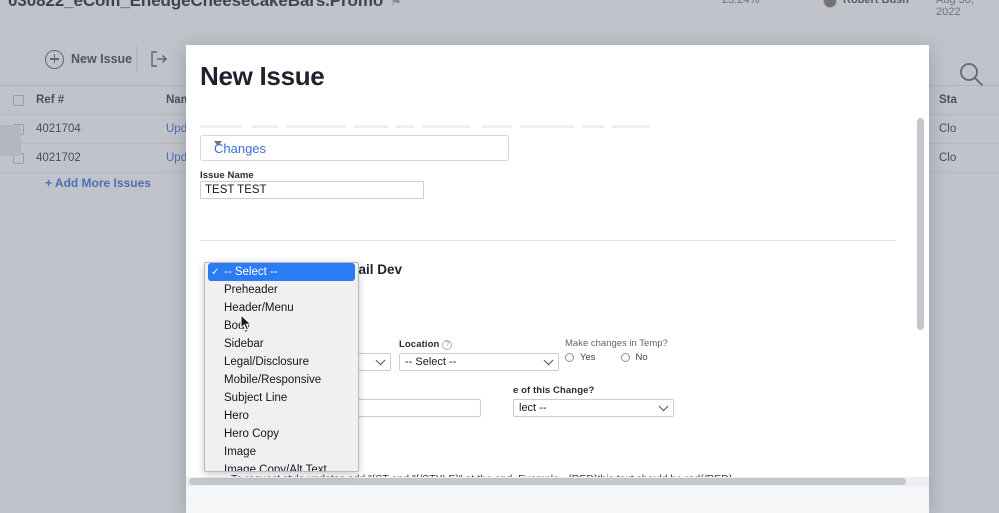  I want to click on location-field: Location? -- Select --, so click(479, 355).